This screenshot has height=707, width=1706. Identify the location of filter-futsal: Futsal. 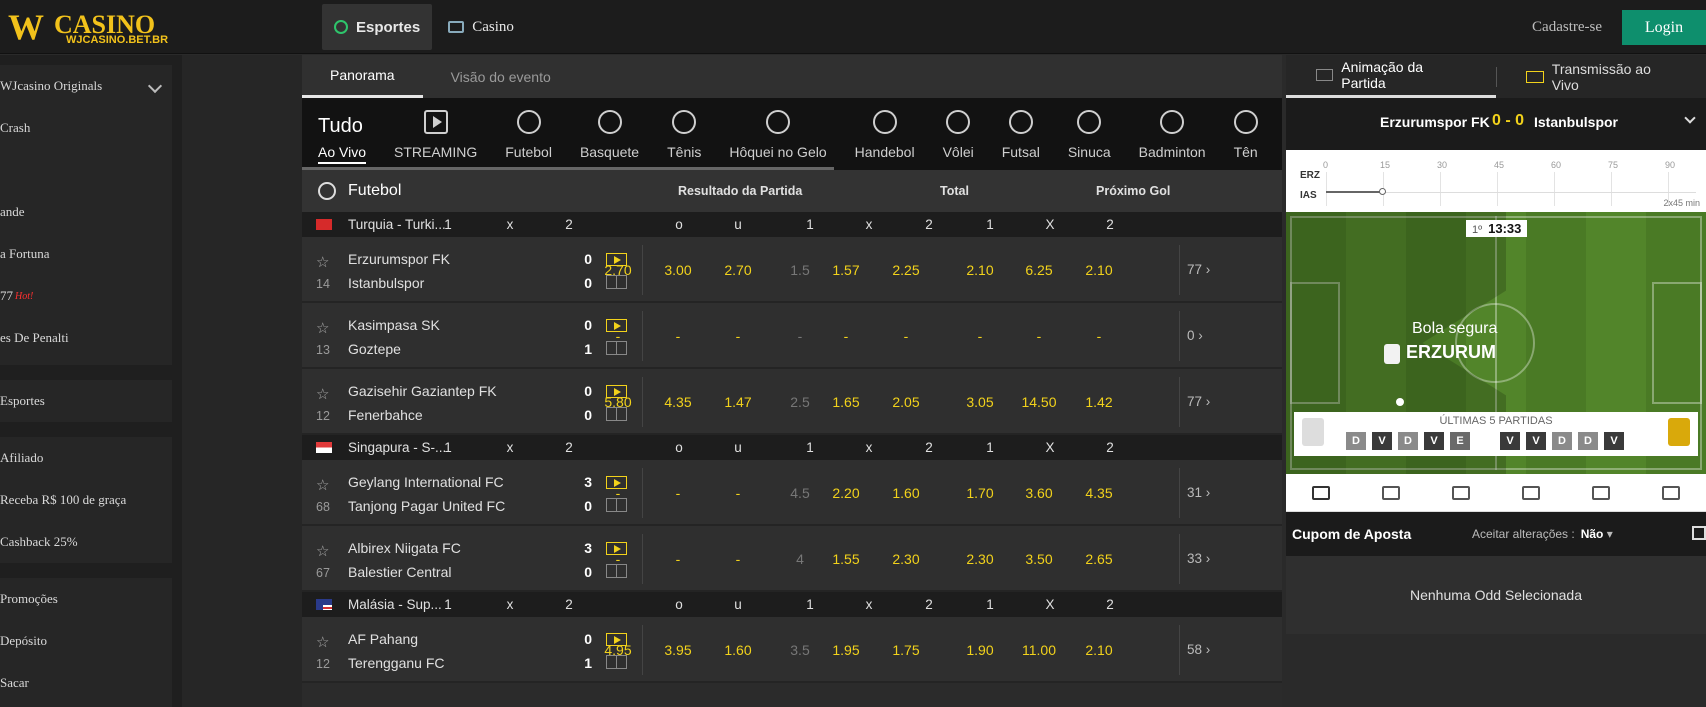
(1021, 134).